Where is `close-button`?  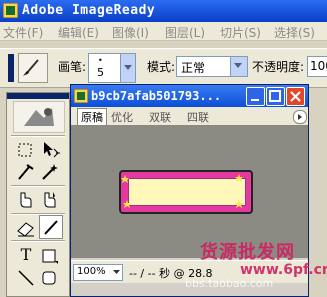 close-button is located at coordinates (295, 96).